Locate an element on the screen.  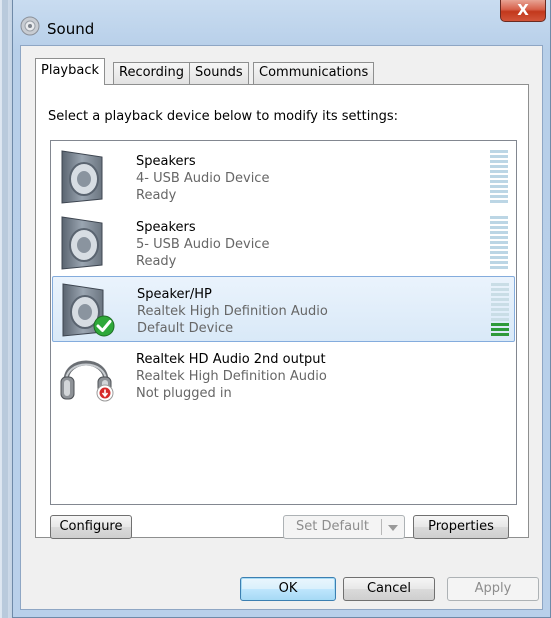
device-name: Speaker/HP is located at coordinates (174, 294).